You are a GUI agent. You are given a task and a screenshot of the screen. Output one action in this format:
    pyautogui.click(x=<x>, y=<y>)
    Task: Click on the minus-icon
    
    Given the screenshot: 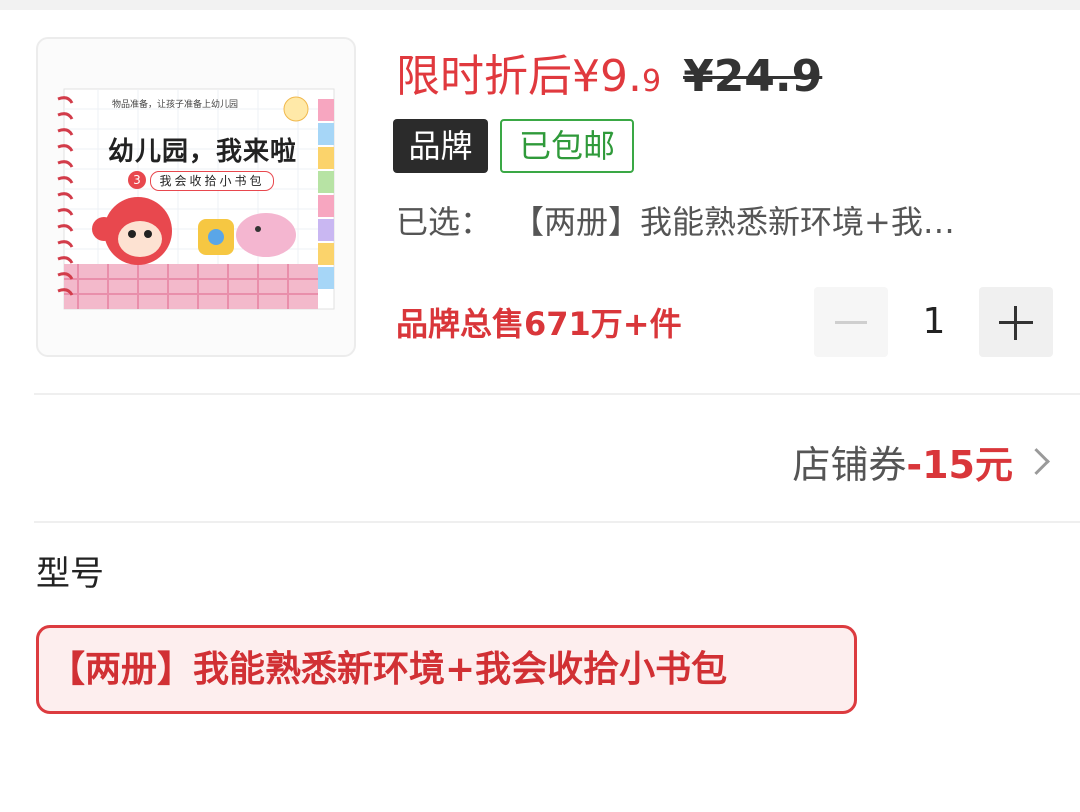 What is the action you would take?
    pyautogui.click(x=851, y=322)
    